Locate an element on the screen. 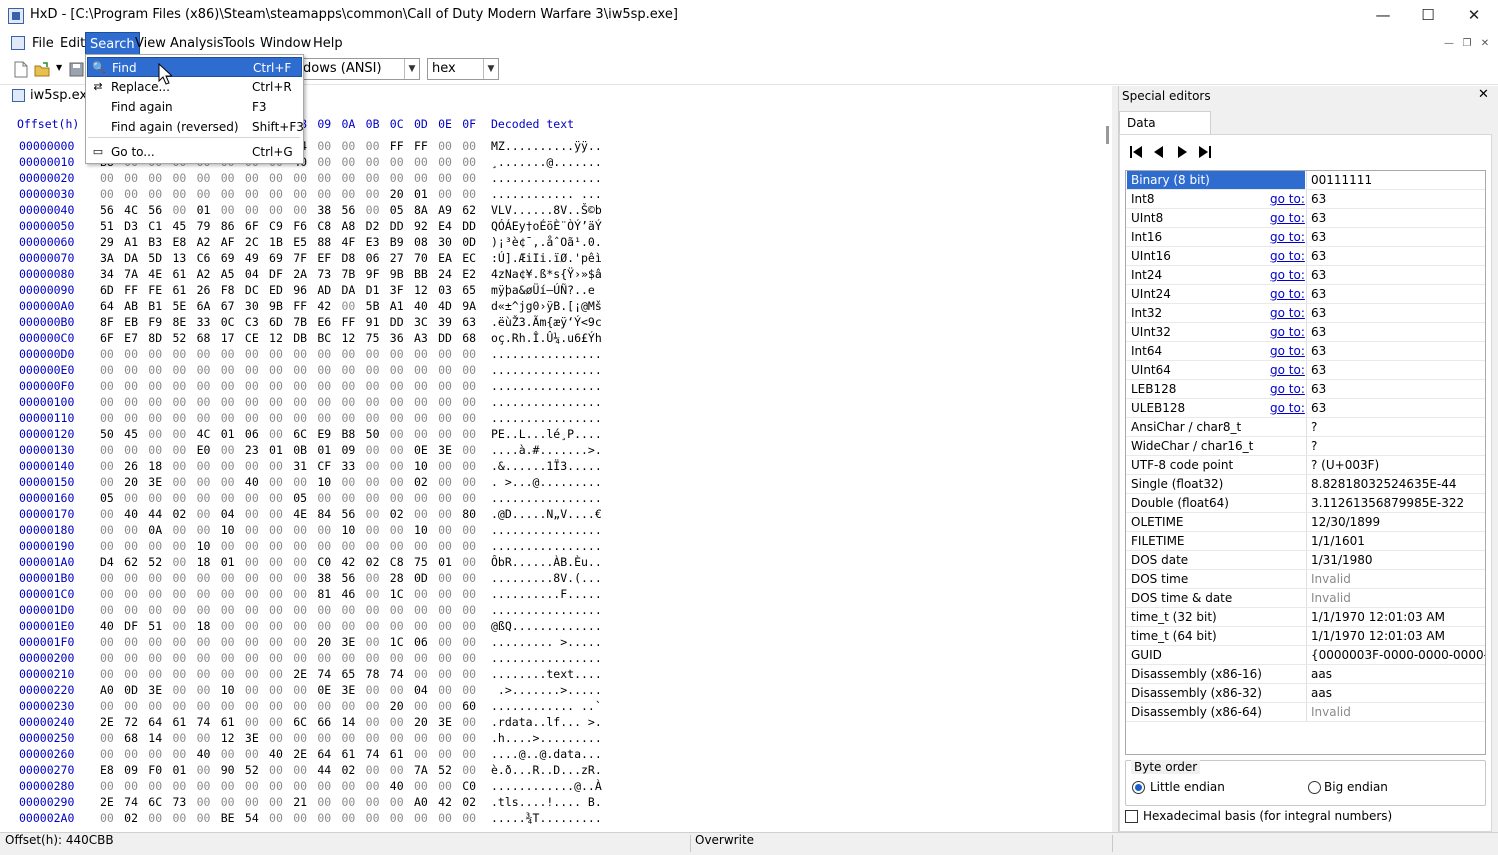 The image size is (1498, 855). inspector-value: 12/30/1899 is located at coordinates (1395, 522).